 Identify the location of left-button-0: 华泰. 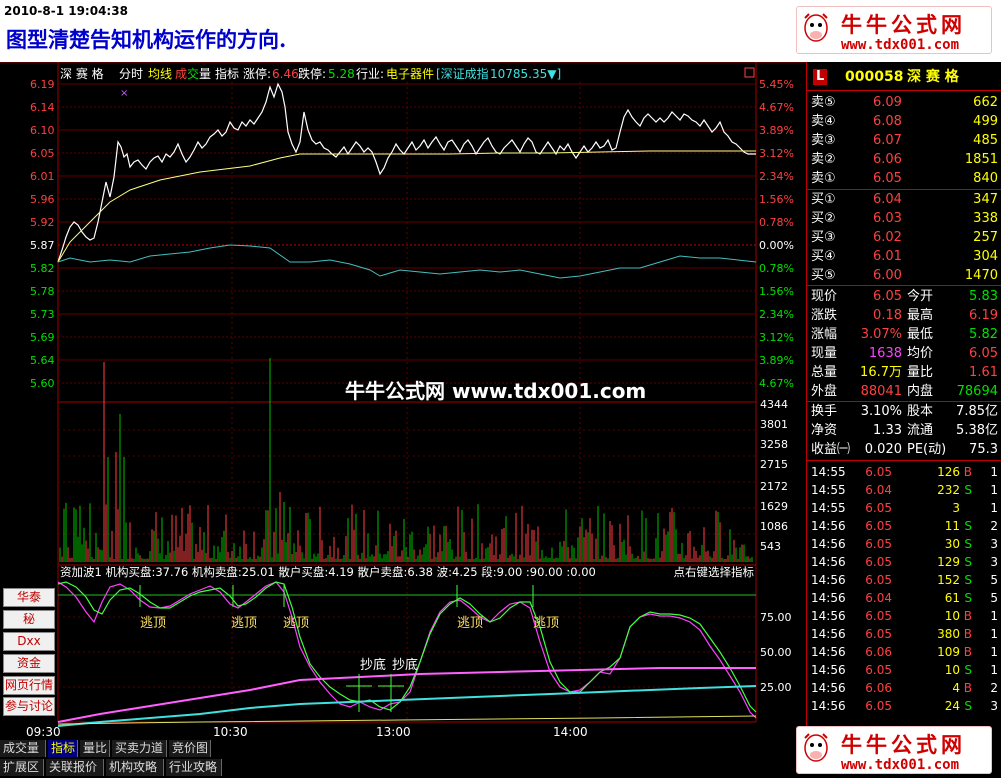
(29, 597).